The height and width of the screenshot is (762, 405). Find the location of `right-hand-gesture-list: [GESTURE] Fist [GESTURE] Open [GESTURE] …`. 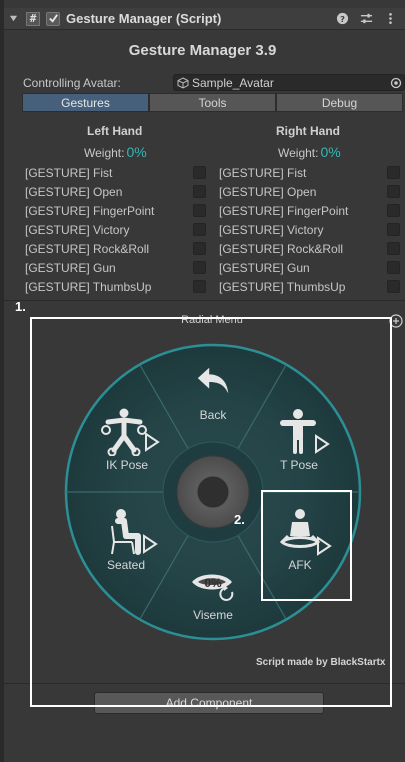

right-hand-gesture-list: [GESTURE] Fist [GESTURE] Open [GESTURE] … is located at coordinates (311, 229).